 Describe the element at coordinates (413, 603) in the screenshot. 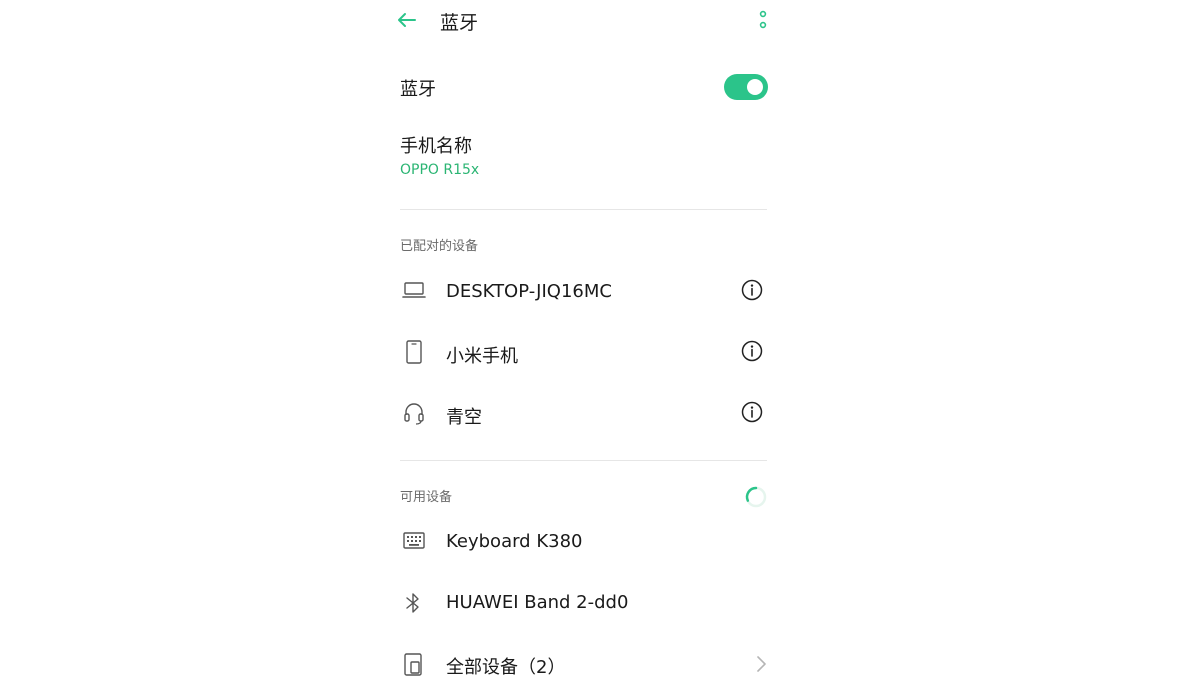

I see `bluetooth-icon` at that location.